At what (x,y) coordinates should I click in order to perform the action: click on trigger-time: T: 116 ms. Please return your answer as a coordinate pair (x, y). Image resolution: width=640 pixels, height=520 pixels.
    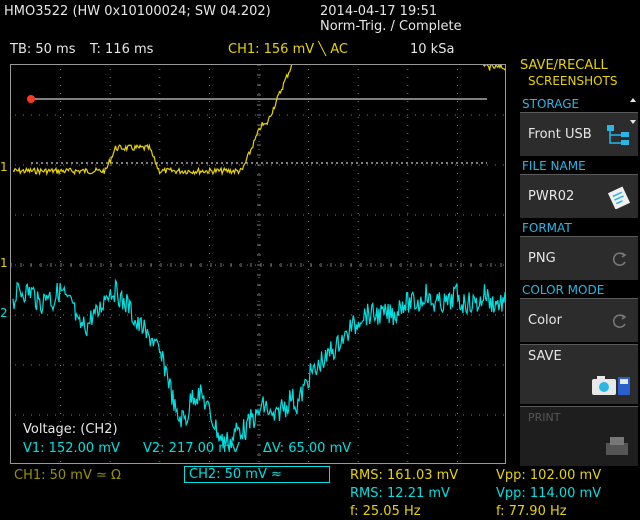
    Looking at the image, I should click on (121, 49).